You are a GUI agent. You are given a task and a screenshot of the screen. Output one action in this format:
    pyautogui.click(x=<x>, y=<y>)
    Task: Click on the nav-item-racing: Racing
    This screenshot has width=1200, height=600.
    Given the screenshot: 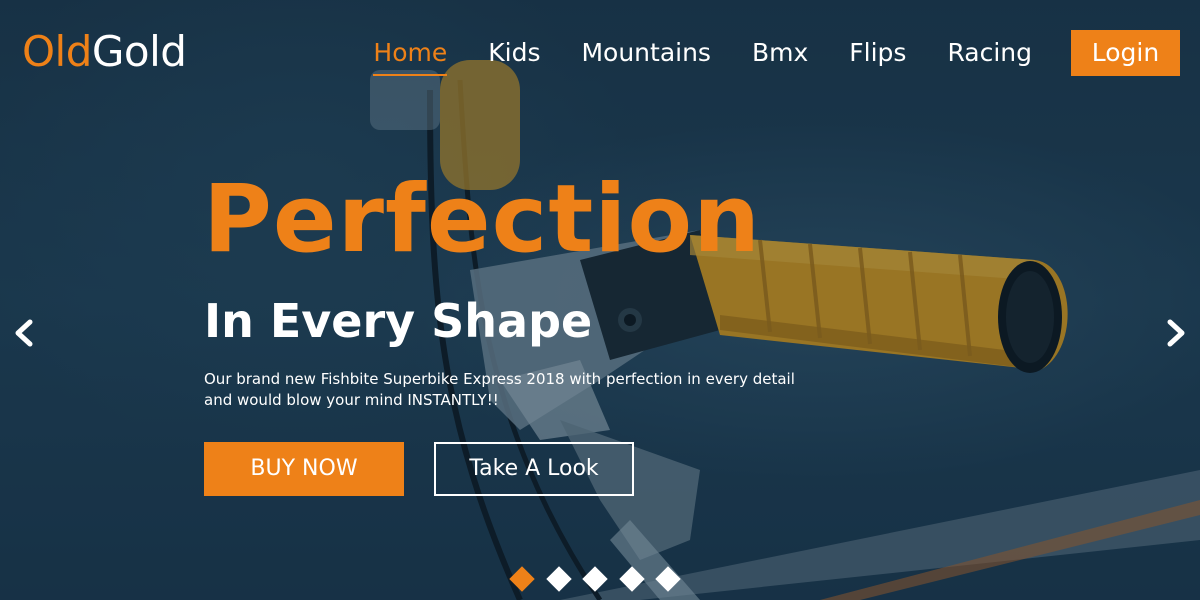 What is the action you would take?
    pyautogui.click(x=989, y=53)
    